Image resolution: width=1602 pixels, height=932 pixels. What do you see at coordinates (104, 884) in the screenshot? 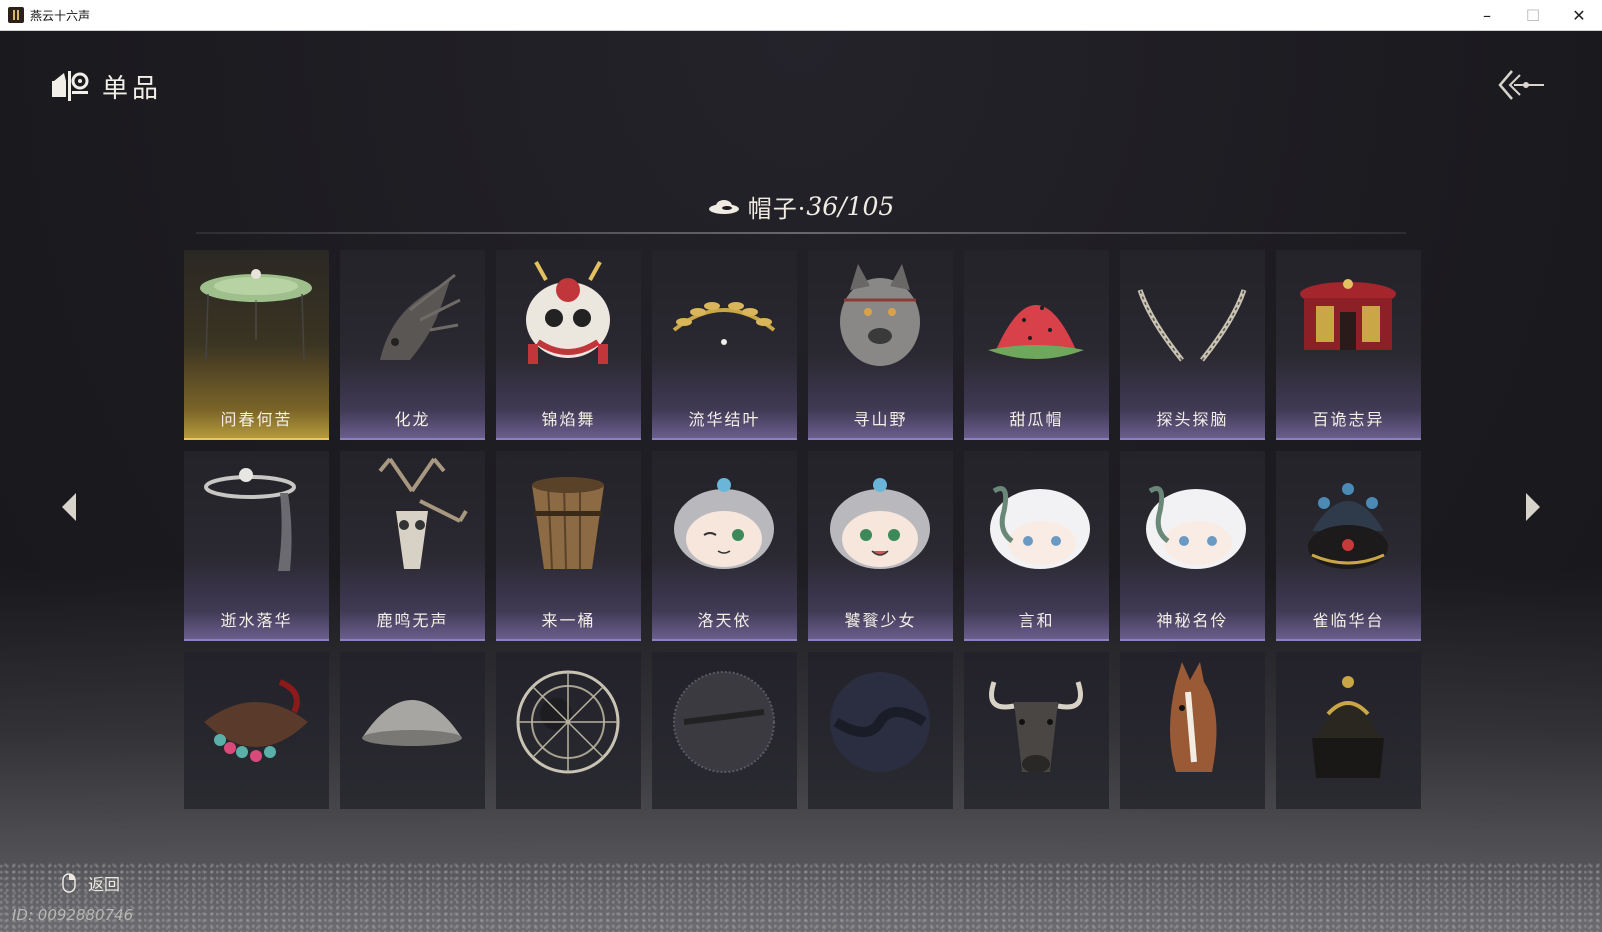
I see `back-label: 返回` at bounding box center [104, 884].